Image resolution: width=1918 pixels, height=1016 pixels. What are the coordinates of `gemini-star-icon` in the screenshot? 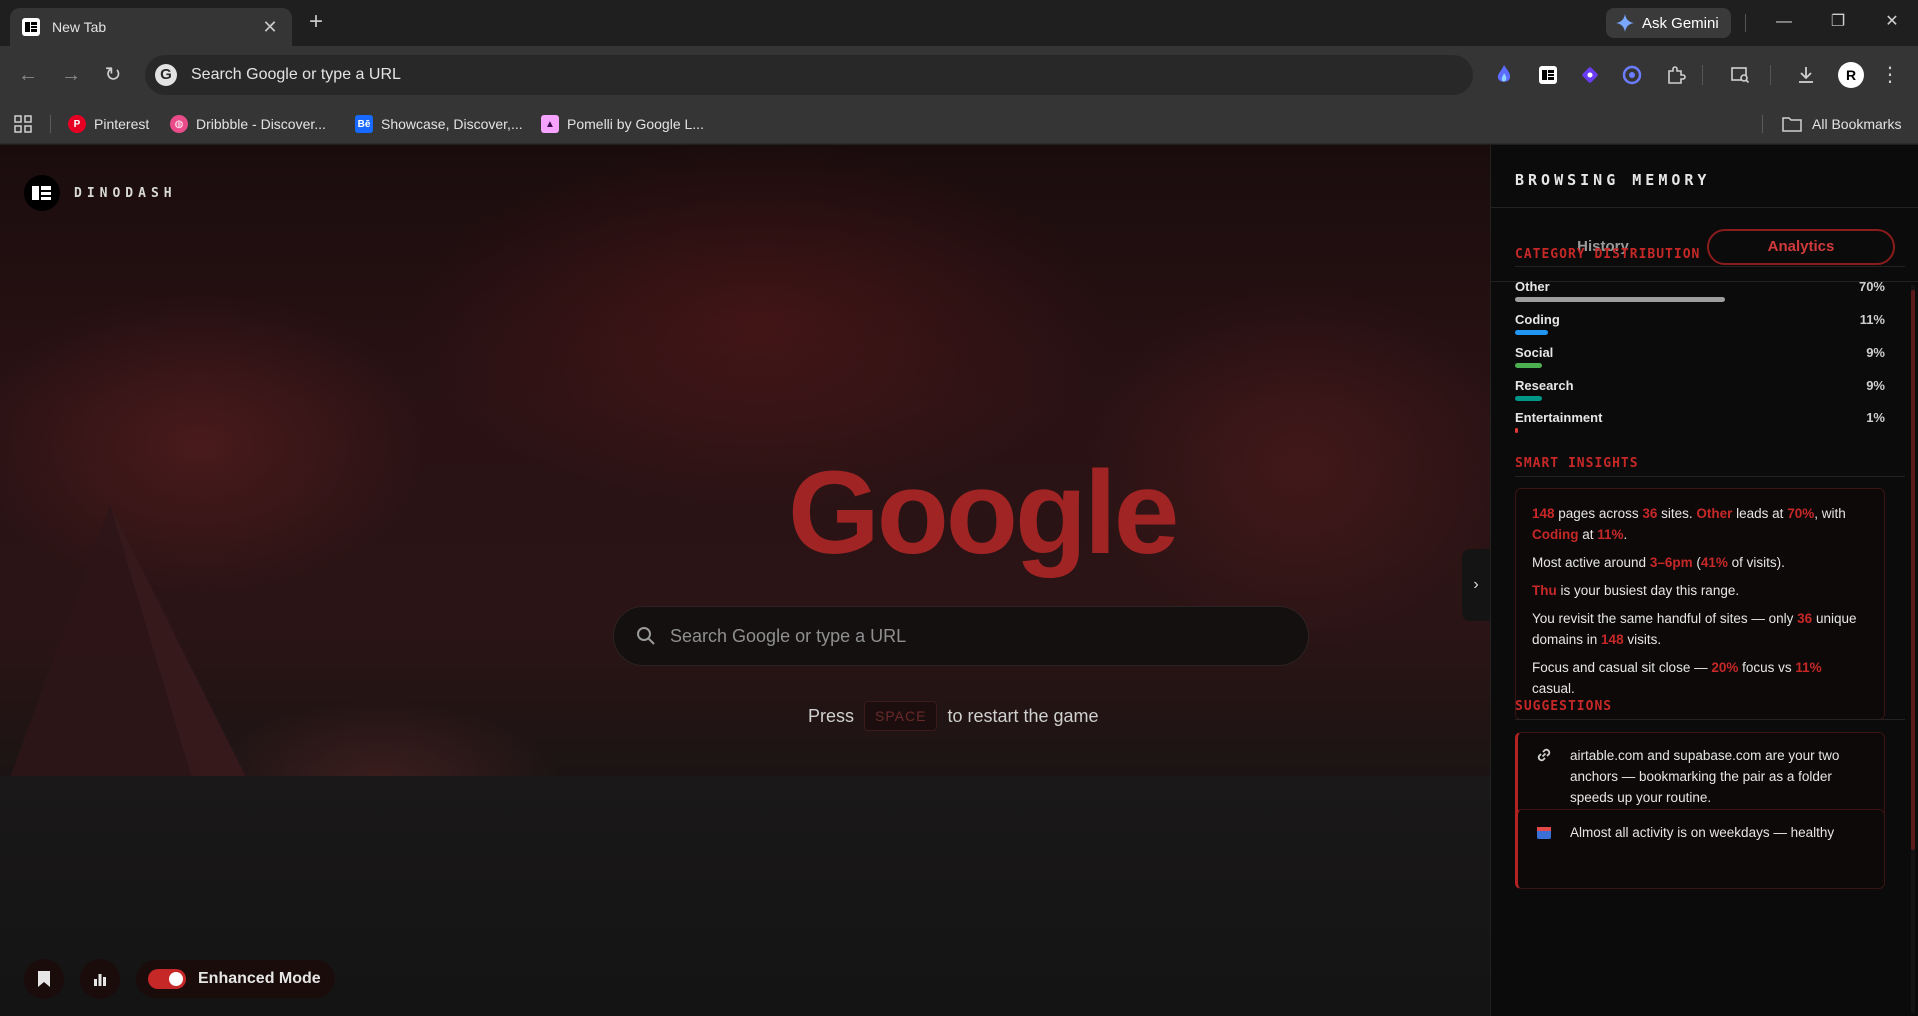 It's located at (1625, 23).